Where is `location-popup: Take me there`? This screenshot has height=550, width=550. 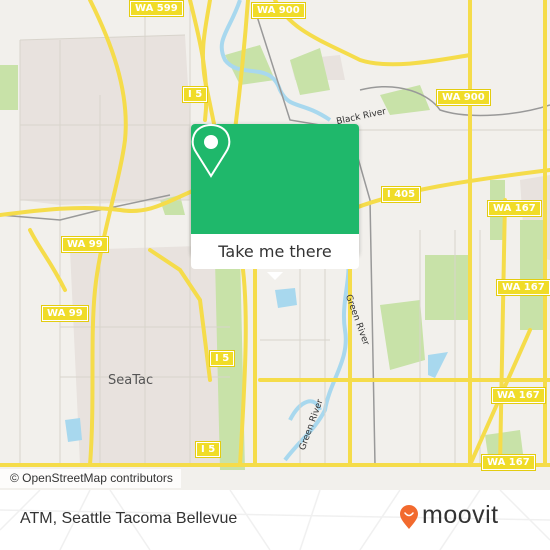 location-popup: Take me there is located at coordinates (275, 202).